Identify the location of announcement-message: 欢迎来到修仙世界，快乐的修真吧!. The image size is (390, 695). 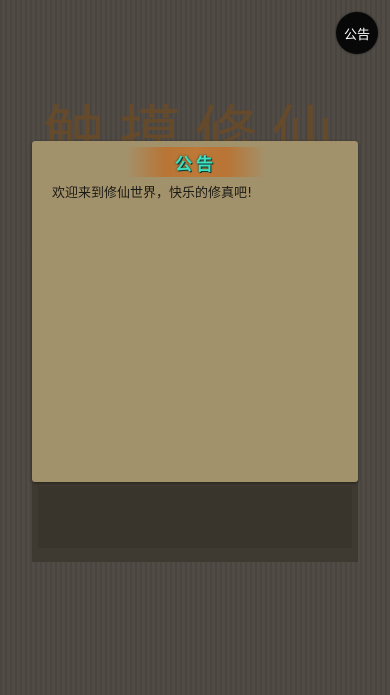
(152, 193).